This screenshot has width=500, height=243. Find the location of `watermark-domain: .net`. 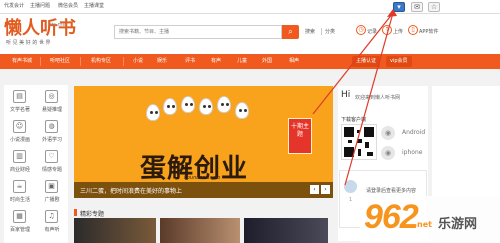

watermark-domain: .net is located at coordinates (423, 224).